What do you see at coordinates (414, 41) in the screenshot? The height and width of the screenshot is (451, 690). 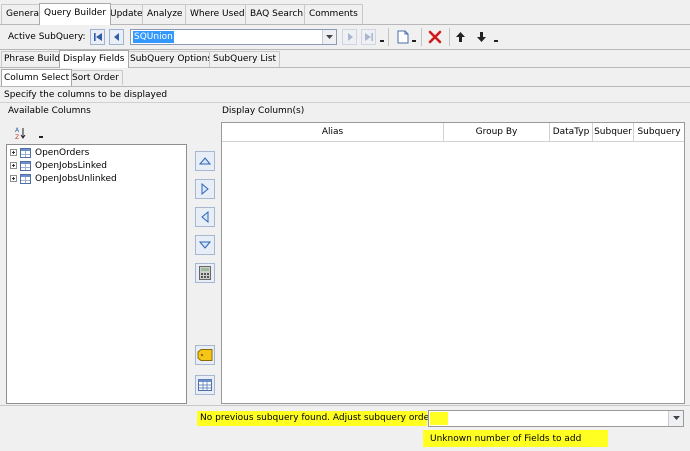 I see `new-dropdown-chevron` at bounding box center [414, 41].